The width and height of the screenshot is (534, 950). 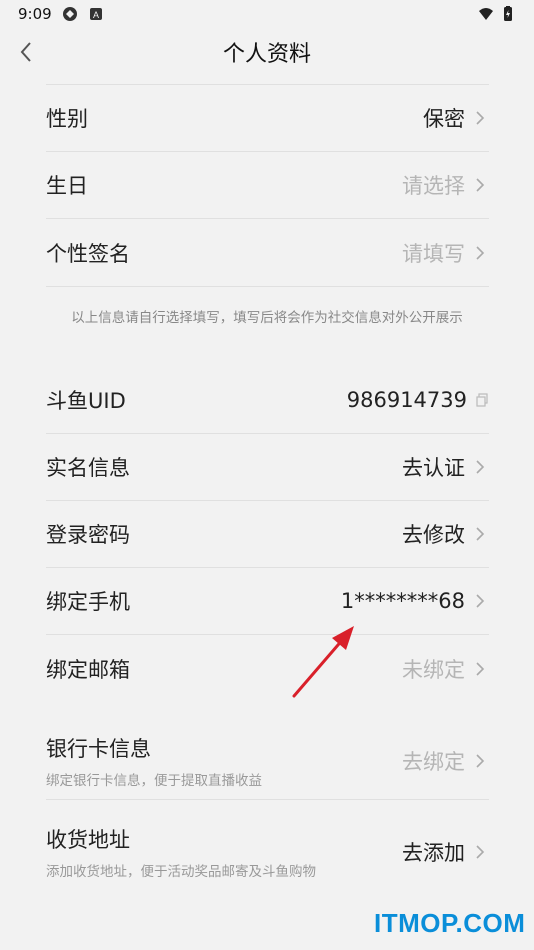 I want to click on row-value: 保密, so click(x=444, y=119).